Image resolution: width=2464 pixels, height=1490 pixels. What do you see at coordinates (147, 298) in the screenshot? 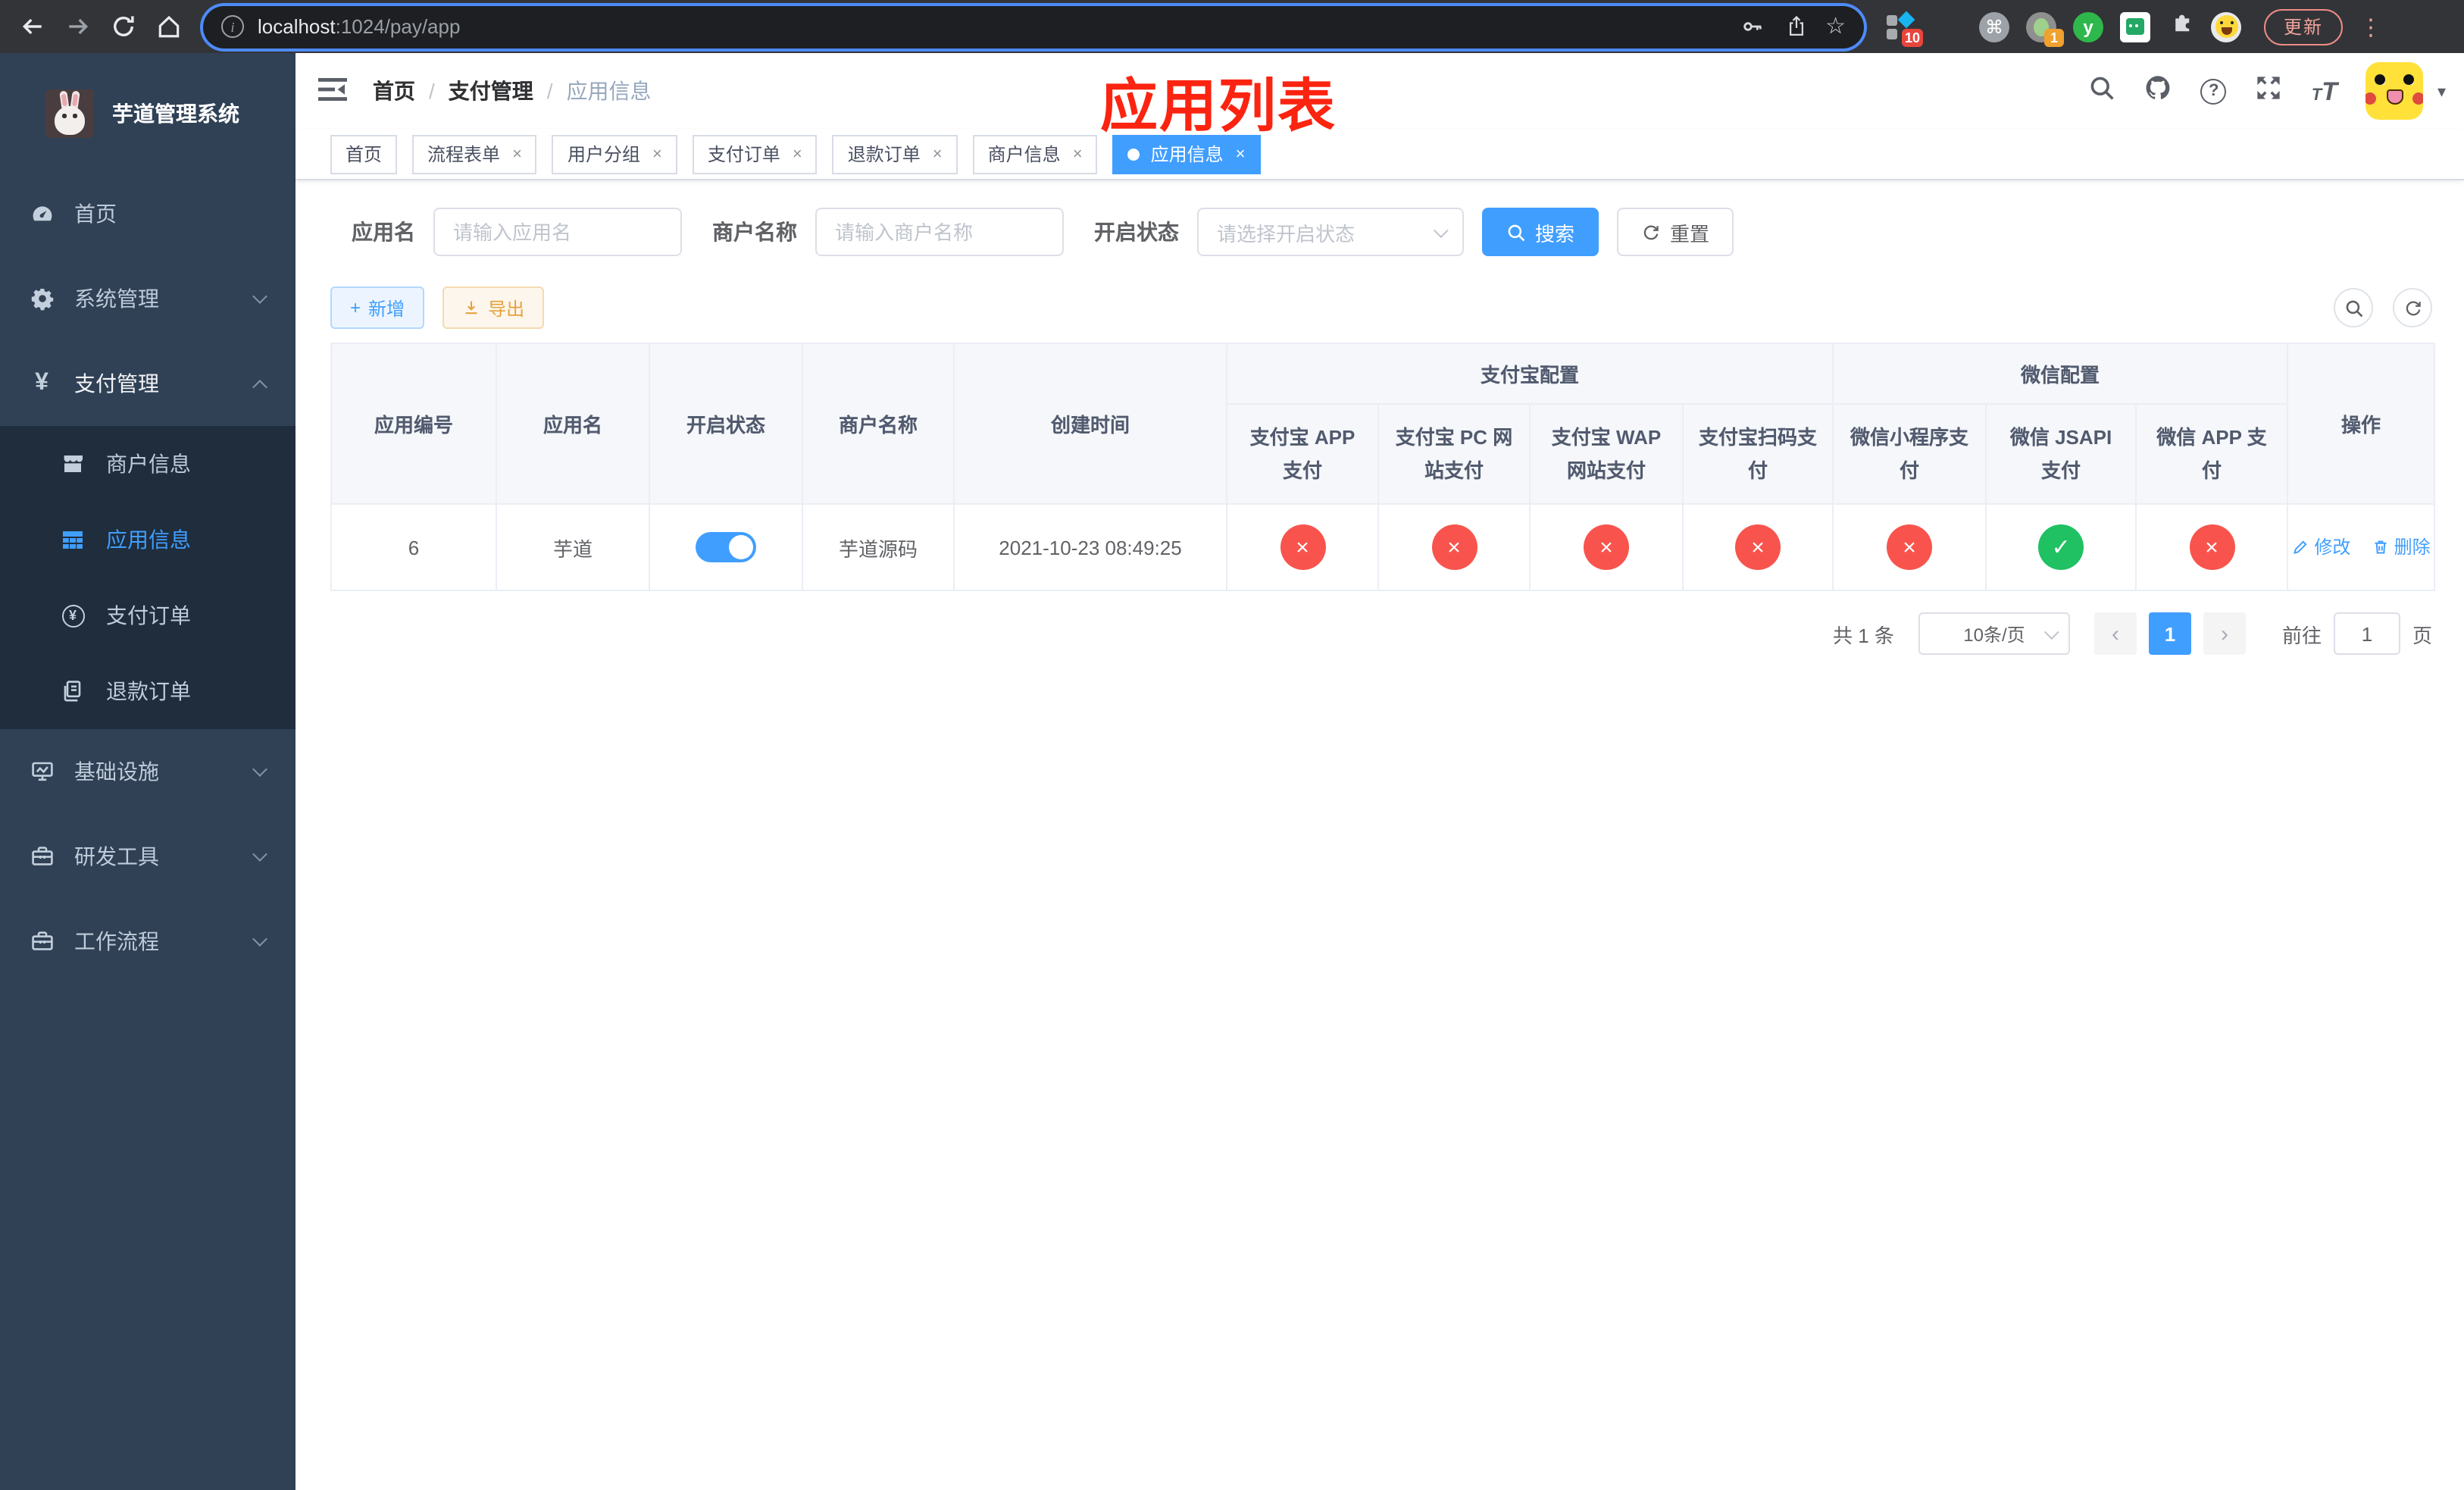
I see `sidebar-item-system: 系统管理` at bounding box center [147, 298].